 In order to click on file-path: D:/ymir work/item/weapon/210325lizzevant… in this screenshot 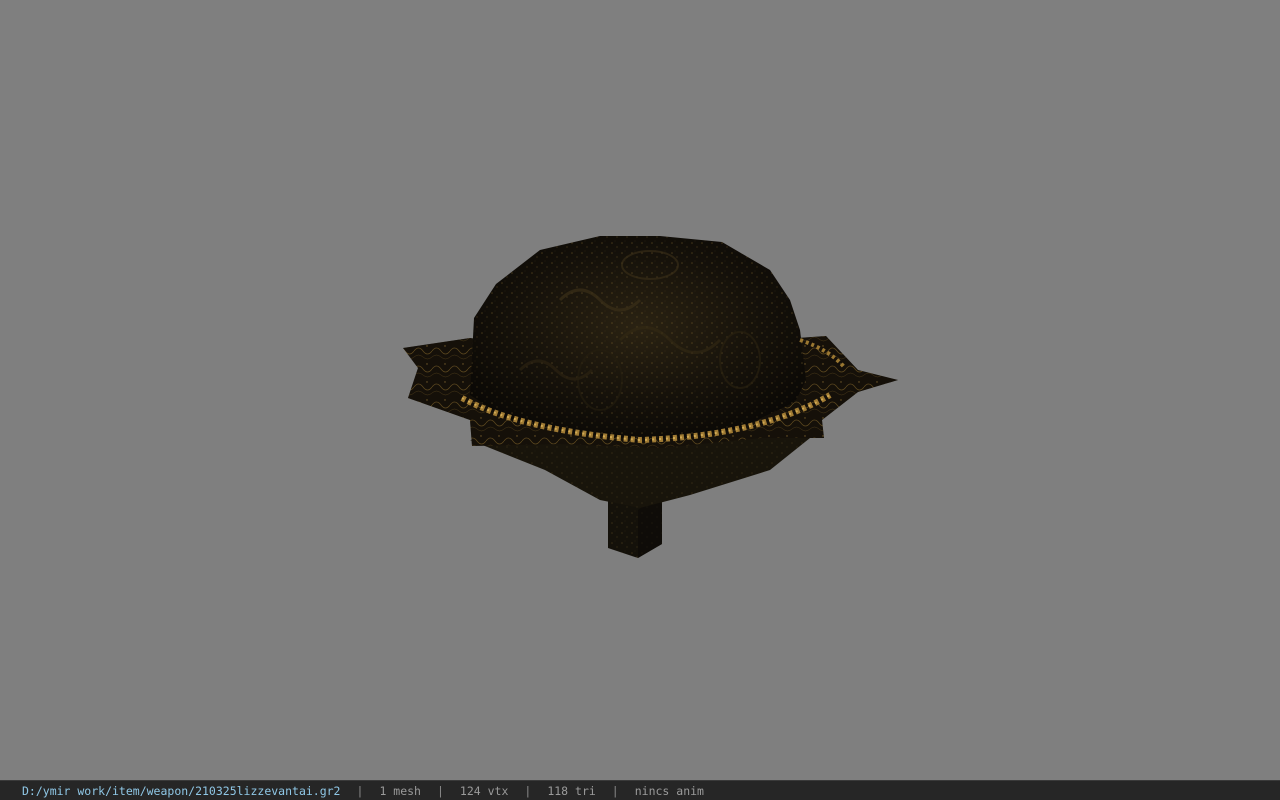, I will do `click(181, 790)`.